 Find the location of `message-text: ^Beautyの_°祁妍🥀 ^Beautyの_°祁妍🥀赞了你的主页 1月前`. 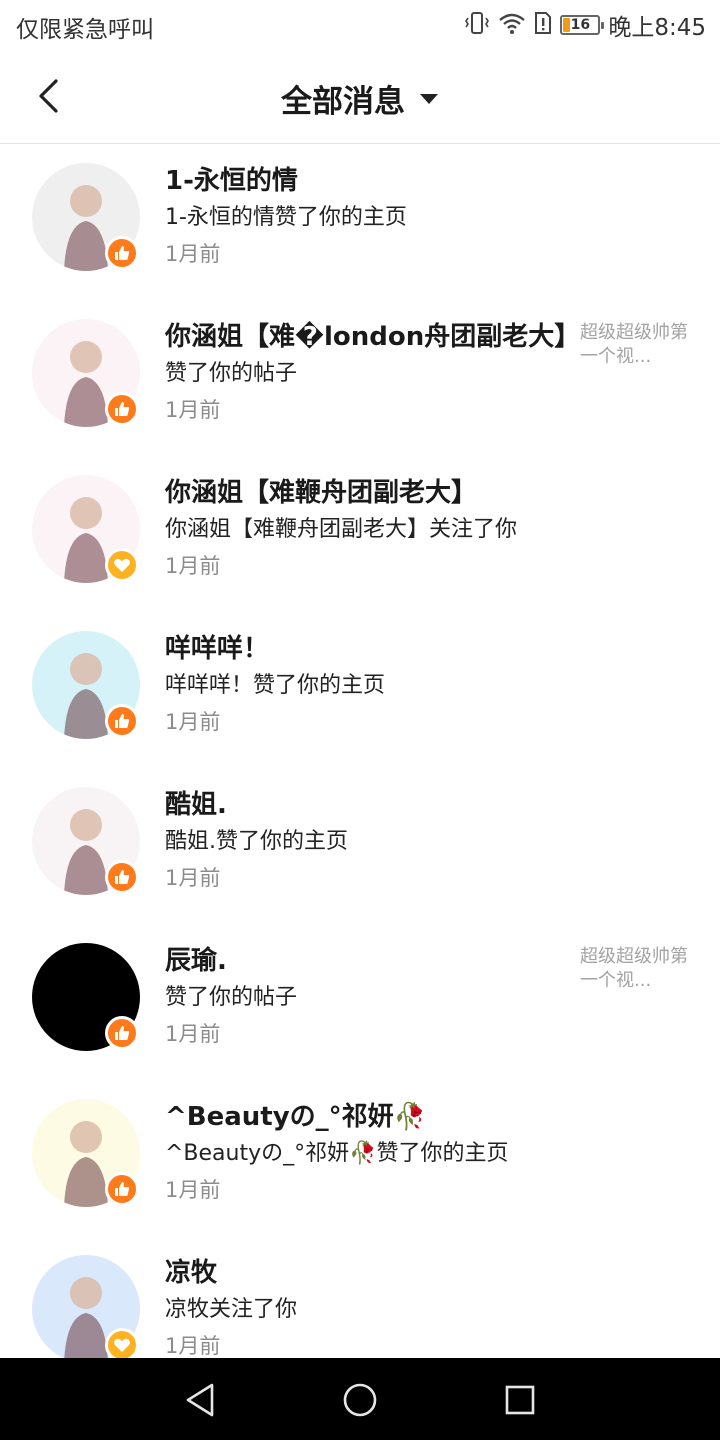

message-text: ^Beautyの_°祁妍🥀 ^Beautyの_°祁妍🥀赞了你的主页 1月前 is located at coordinates (422, 1152).